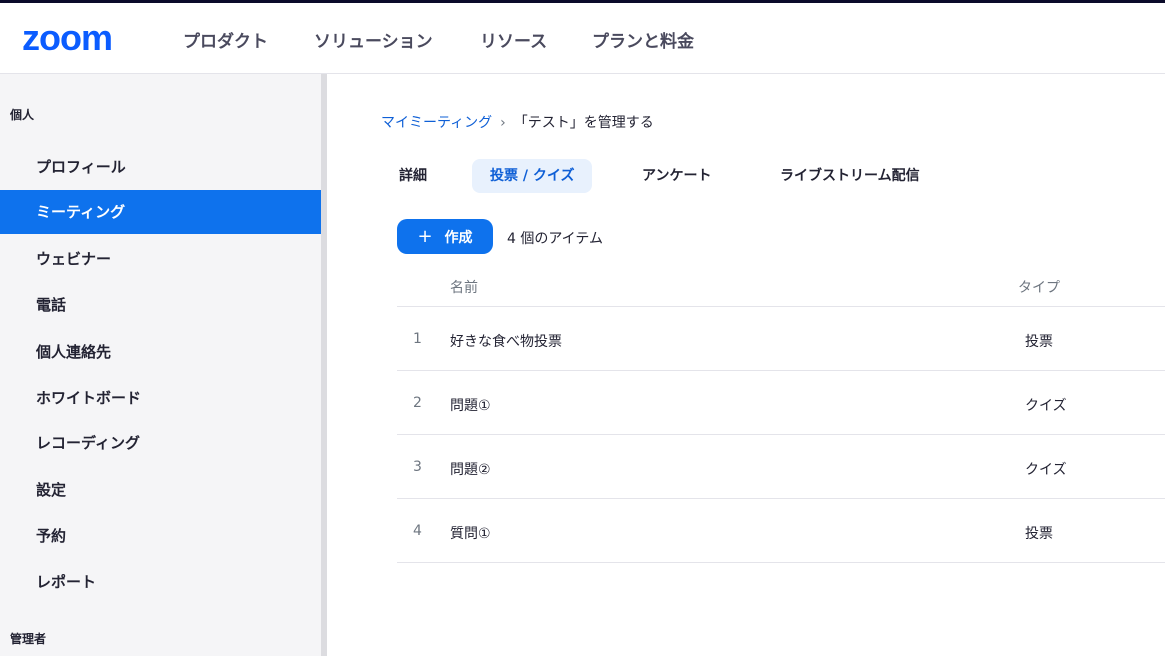 Image resolution: width=1165 pixels, height=656 pixels. I want to click on top-header: zoom プロダクト ソリューション リソース プランと料金, so click(582, 38).